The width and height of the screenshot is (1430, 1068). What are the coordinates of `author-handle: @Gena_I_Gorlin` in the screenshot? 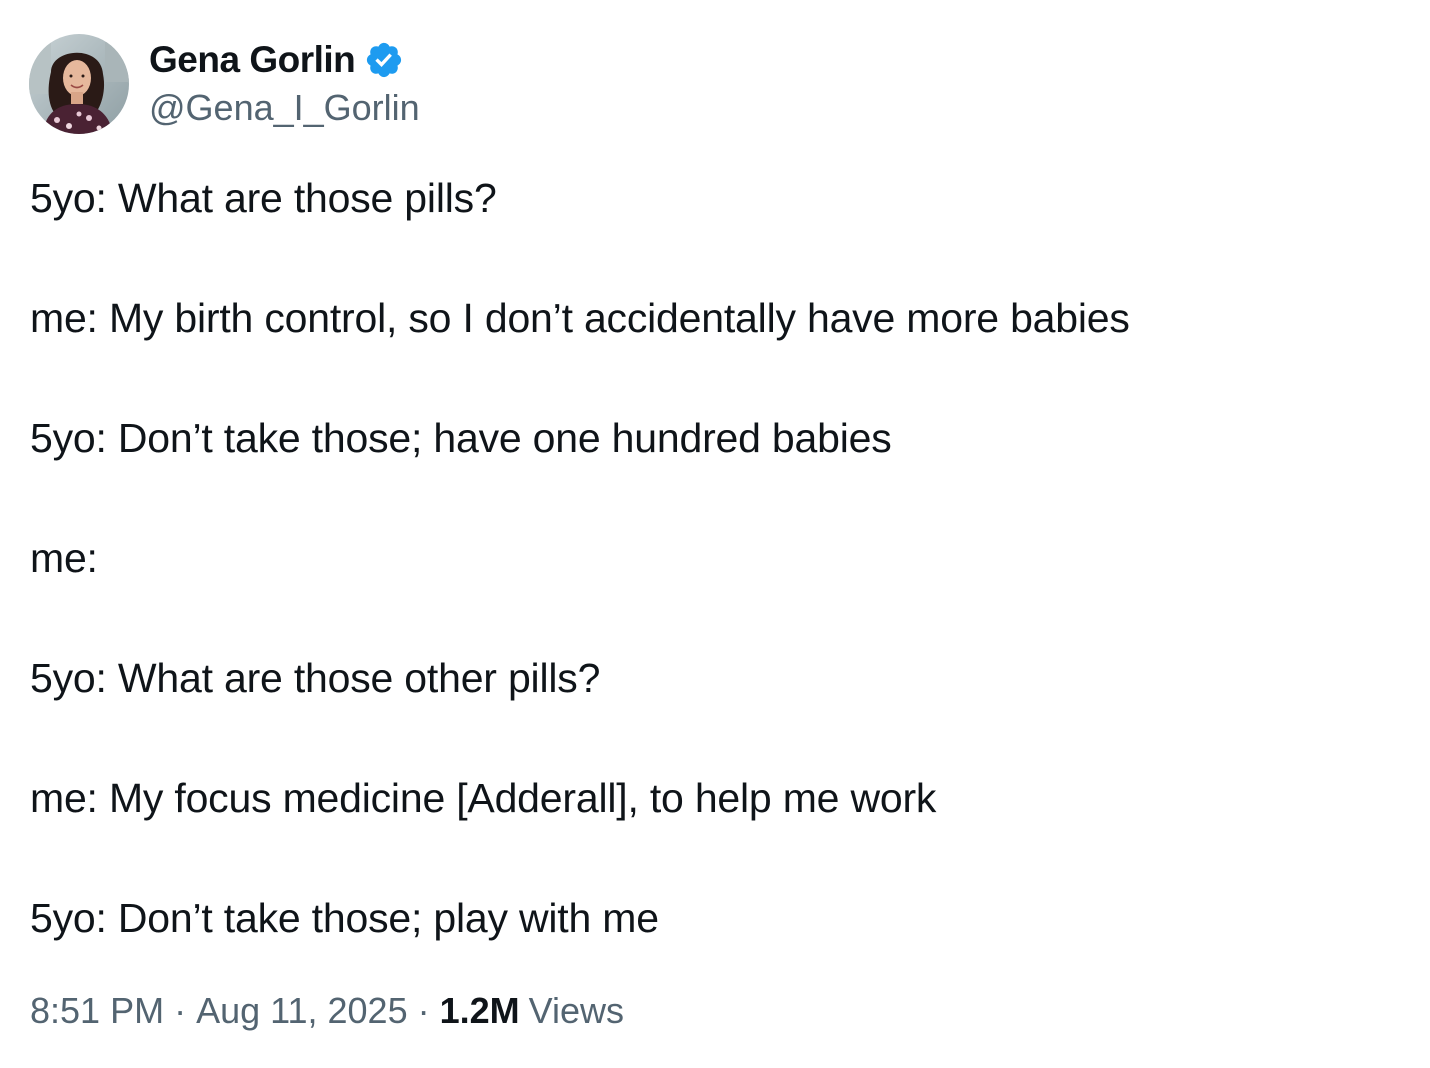 It's located at (284, 108).